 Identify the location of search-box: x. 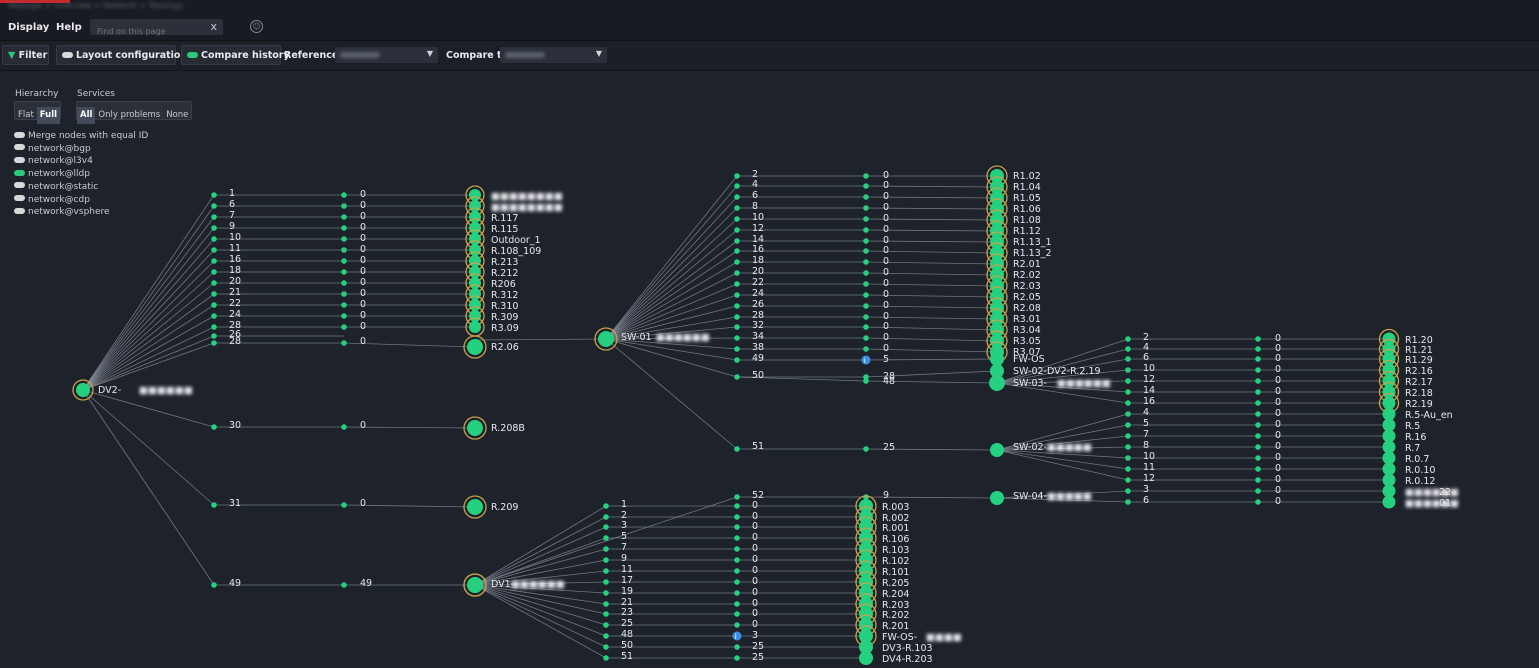
(156, 28).